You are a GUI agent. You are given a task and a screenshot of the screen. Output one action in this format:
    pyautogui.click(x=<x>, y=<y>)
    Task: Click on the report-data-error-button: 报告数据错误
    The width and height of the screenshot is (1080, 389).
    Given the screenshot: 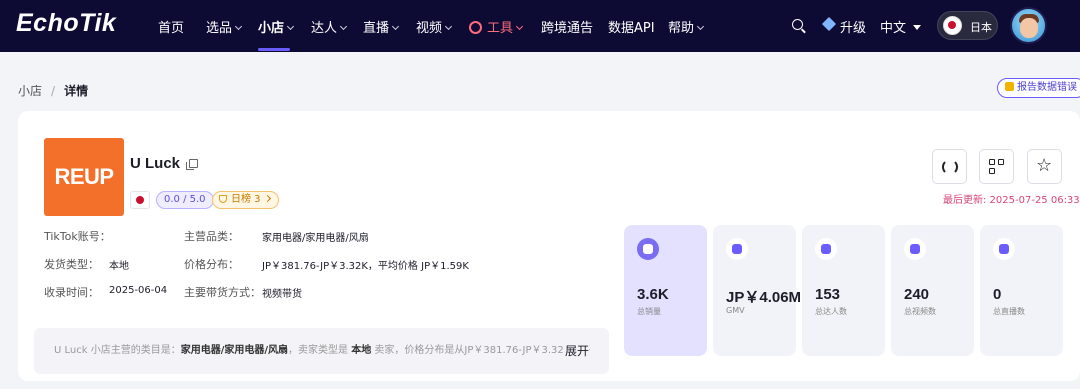 What is the action you would take?
    pyautogui.click(x=1038, y=88)
    